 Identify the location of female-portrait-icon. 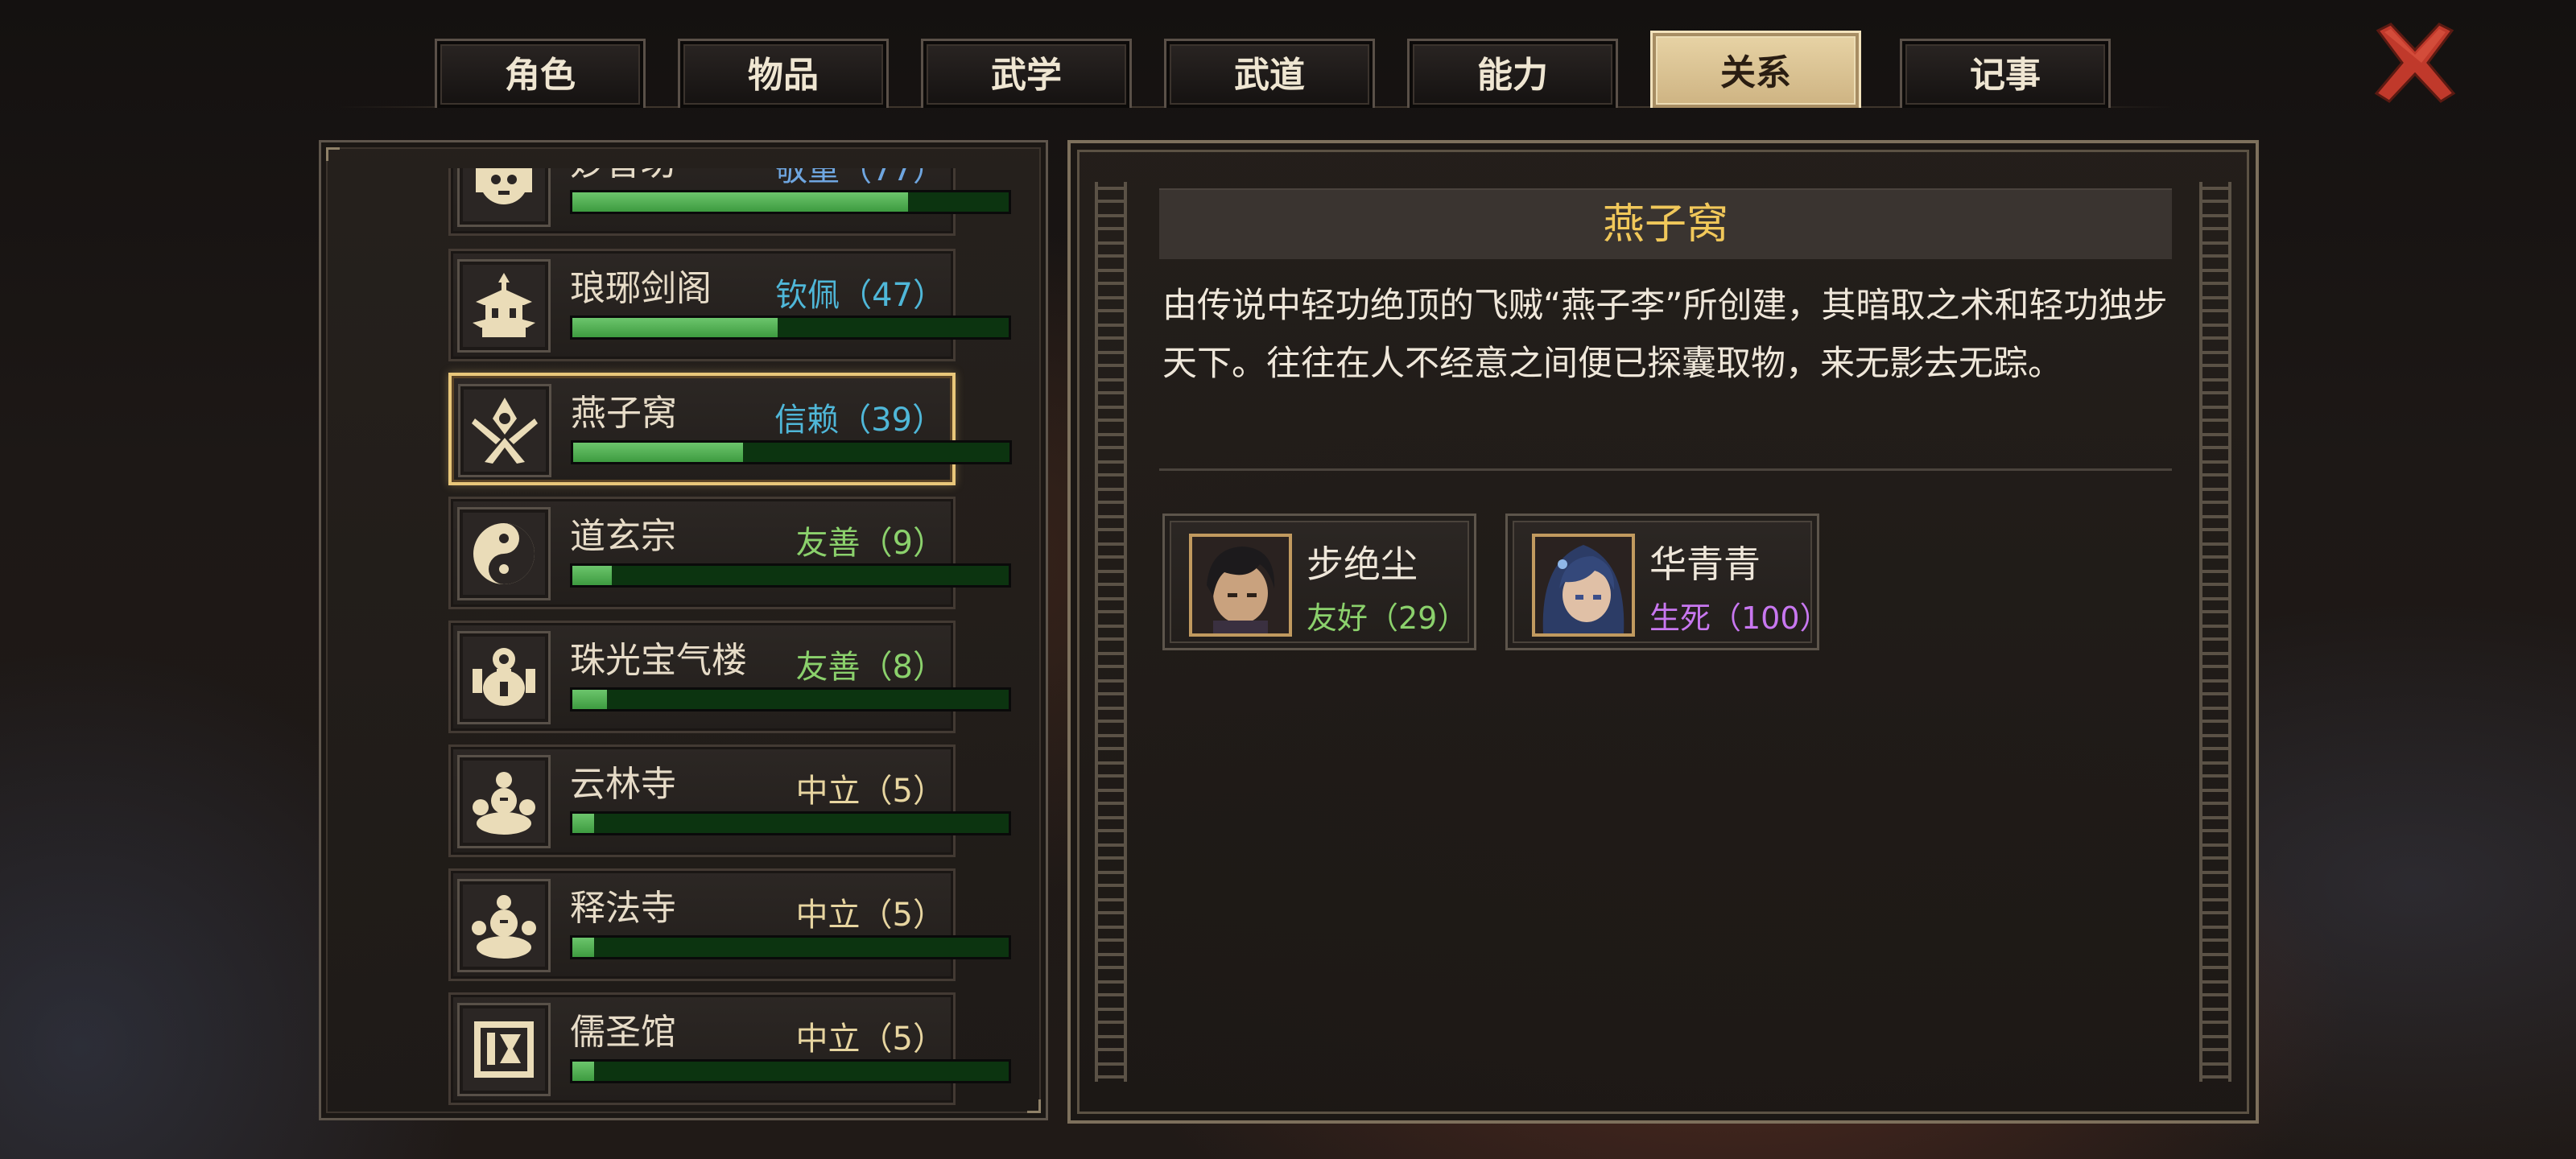
(1583, 585).